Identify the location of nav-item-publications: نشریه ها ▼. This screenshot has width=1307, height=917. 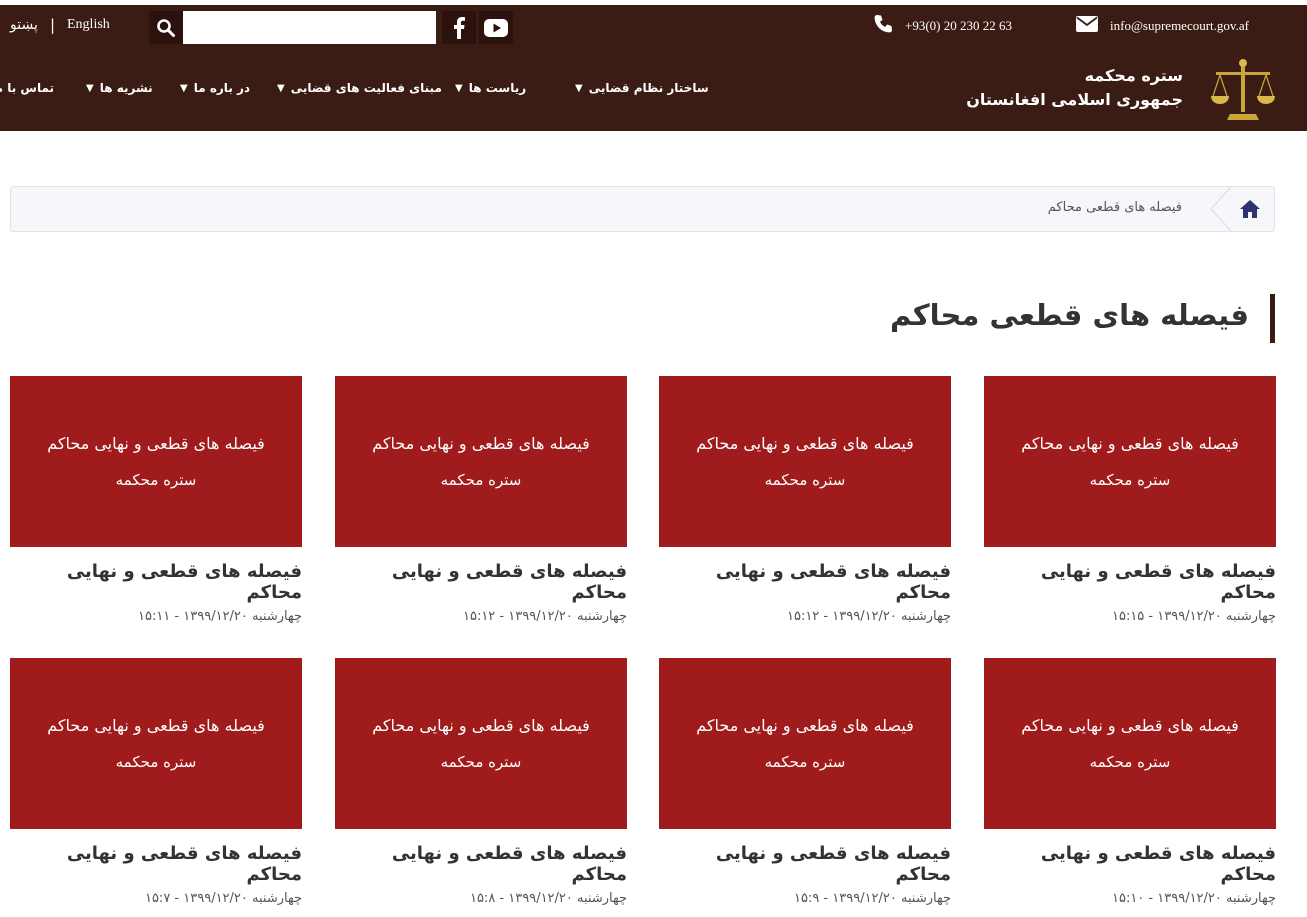
(119, 88).